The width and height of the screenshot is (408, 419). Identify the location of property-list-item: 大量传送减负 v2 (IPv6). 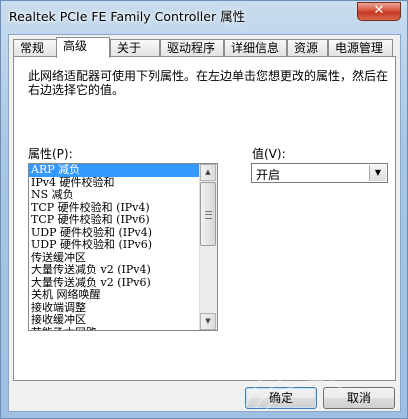
(115, 283).